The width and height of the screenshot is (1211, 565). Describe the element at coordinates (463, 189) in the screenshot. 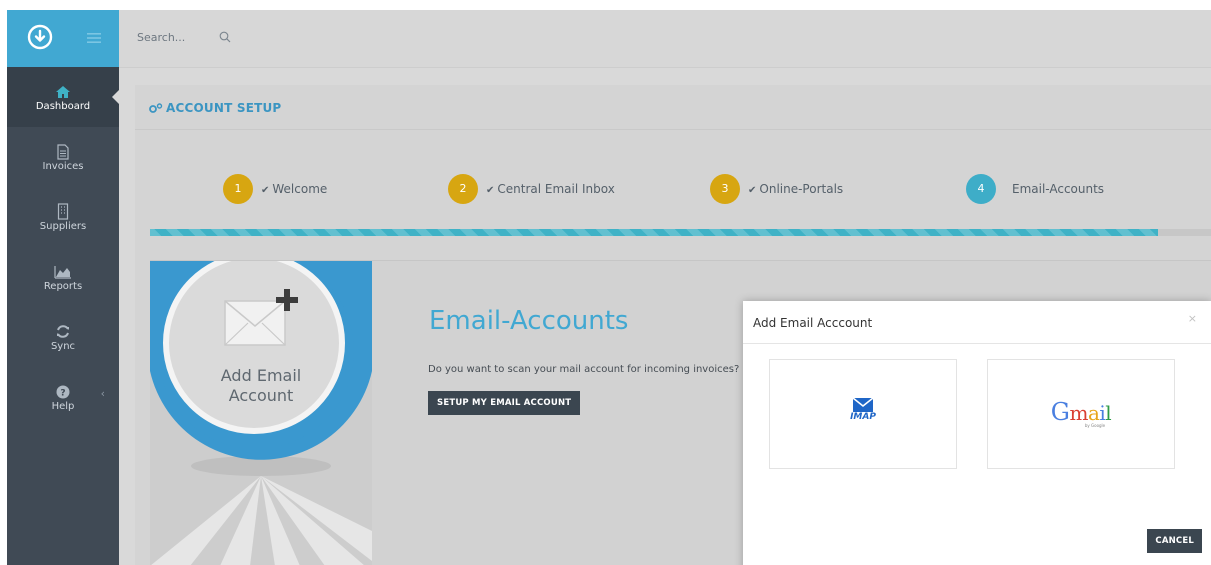

I see `step-number: 2` at that location.